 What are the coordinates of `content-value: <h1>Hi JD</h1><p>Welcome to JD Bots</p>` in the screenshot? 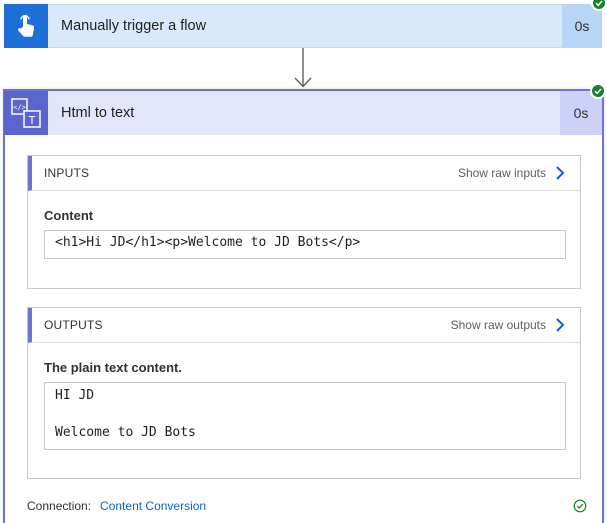 It's located at (305, 244).